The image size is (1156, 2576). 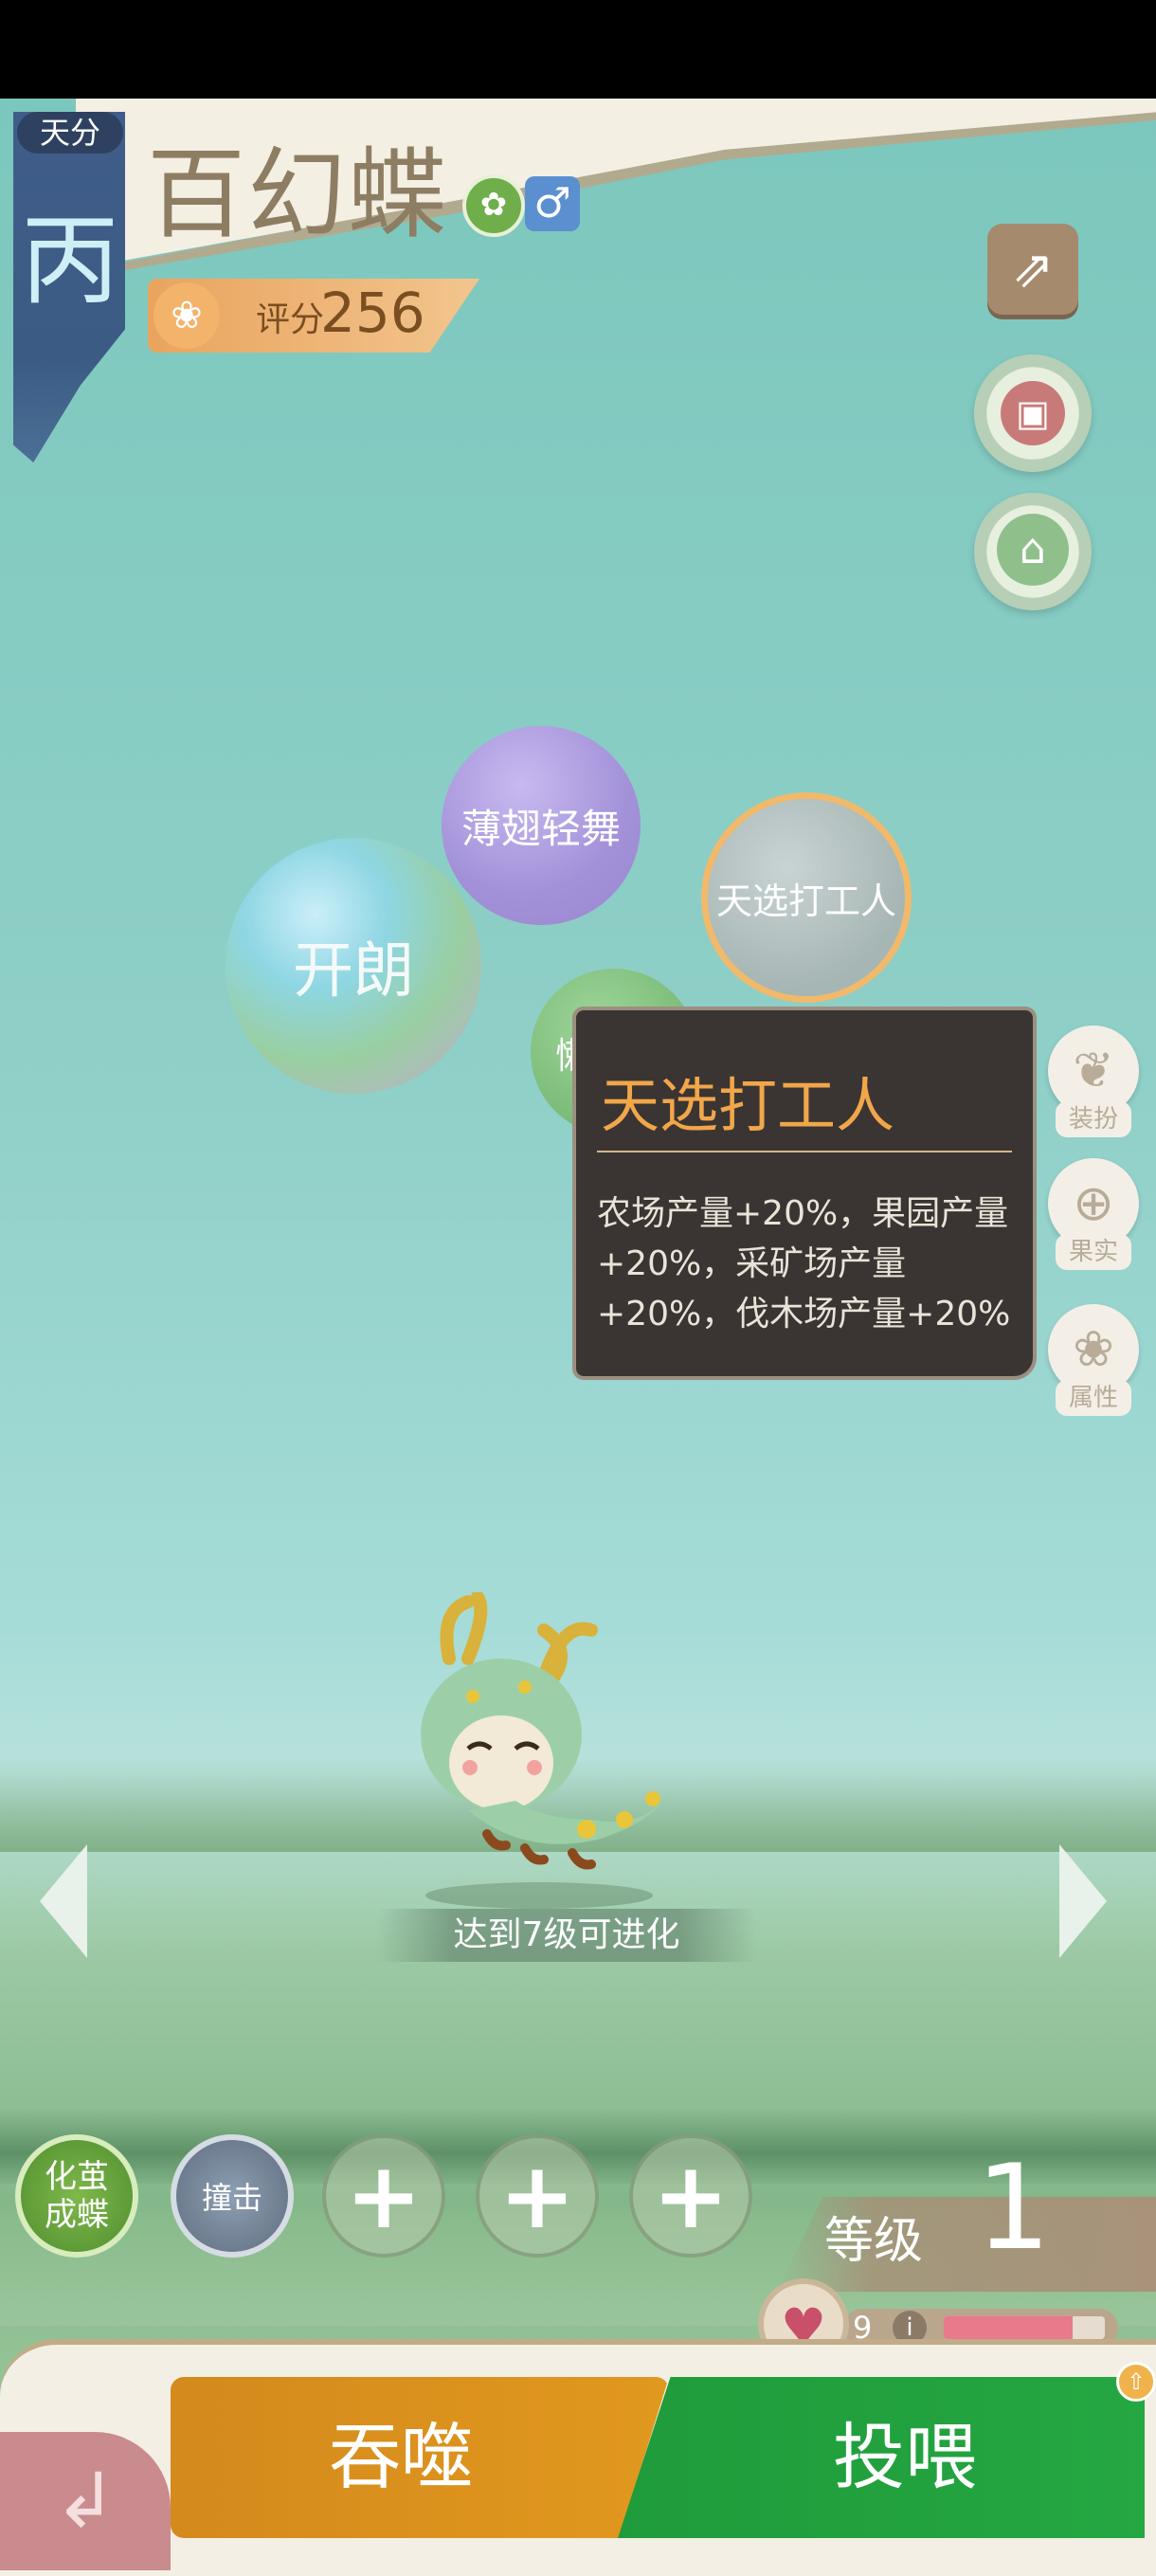 I want to click on prev-pet-arrow-icon, so click(x=63, y=1901).